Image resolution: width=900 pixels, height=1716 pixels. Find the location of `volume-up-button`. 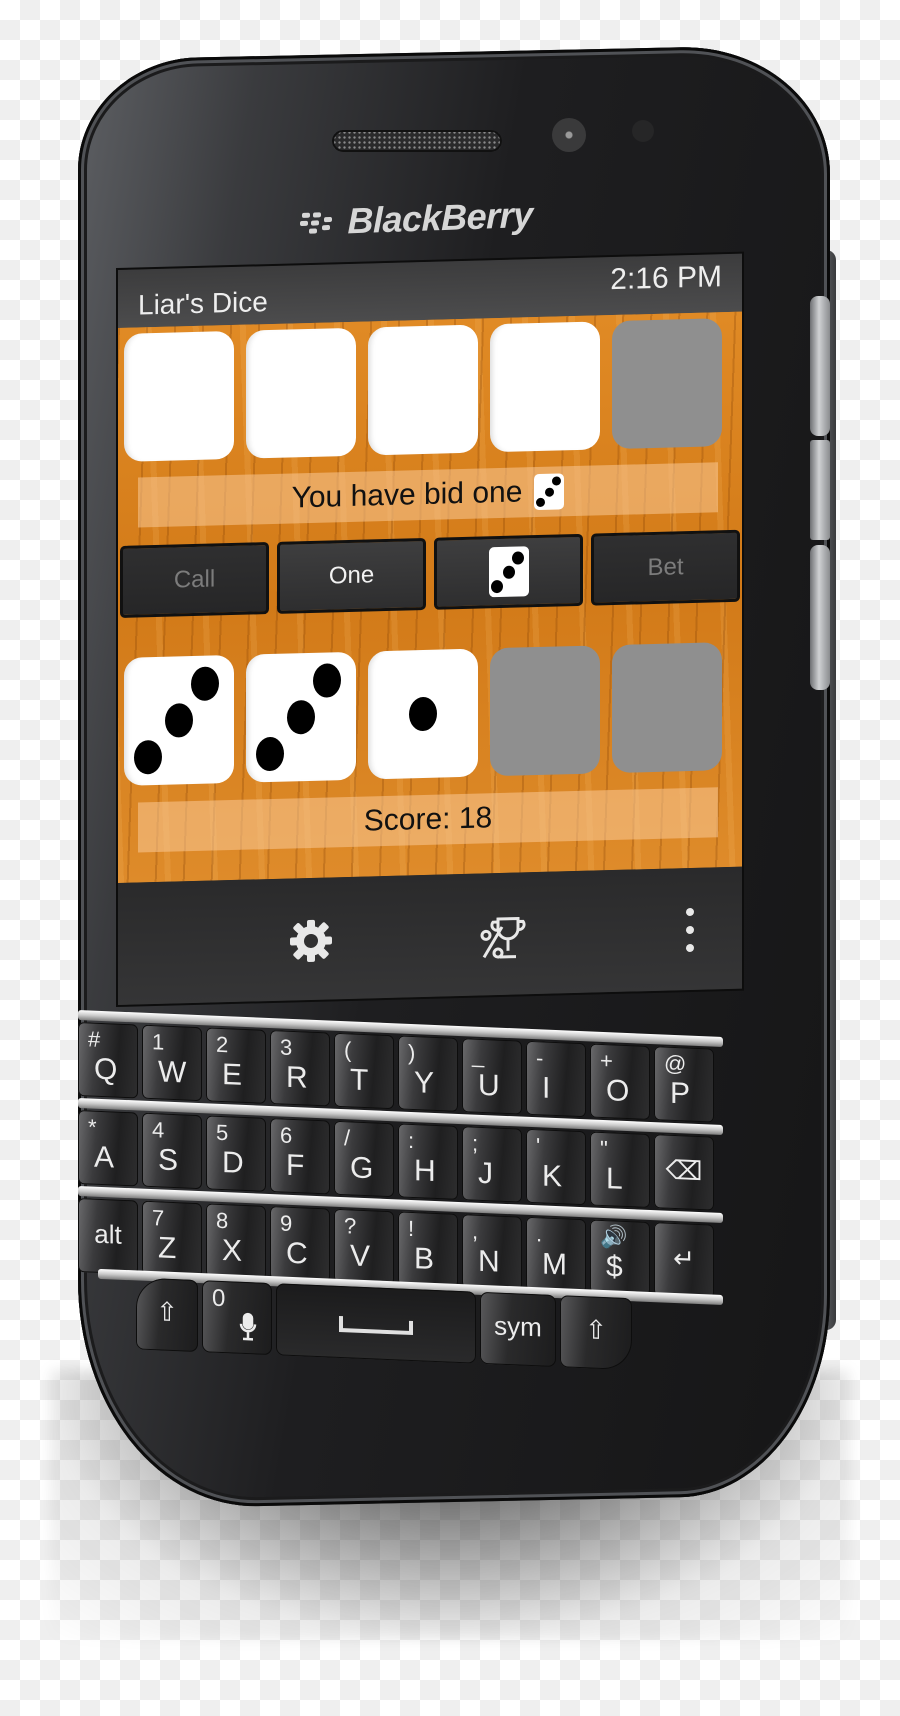

volume-up-button is located at coordinates (820, 366).